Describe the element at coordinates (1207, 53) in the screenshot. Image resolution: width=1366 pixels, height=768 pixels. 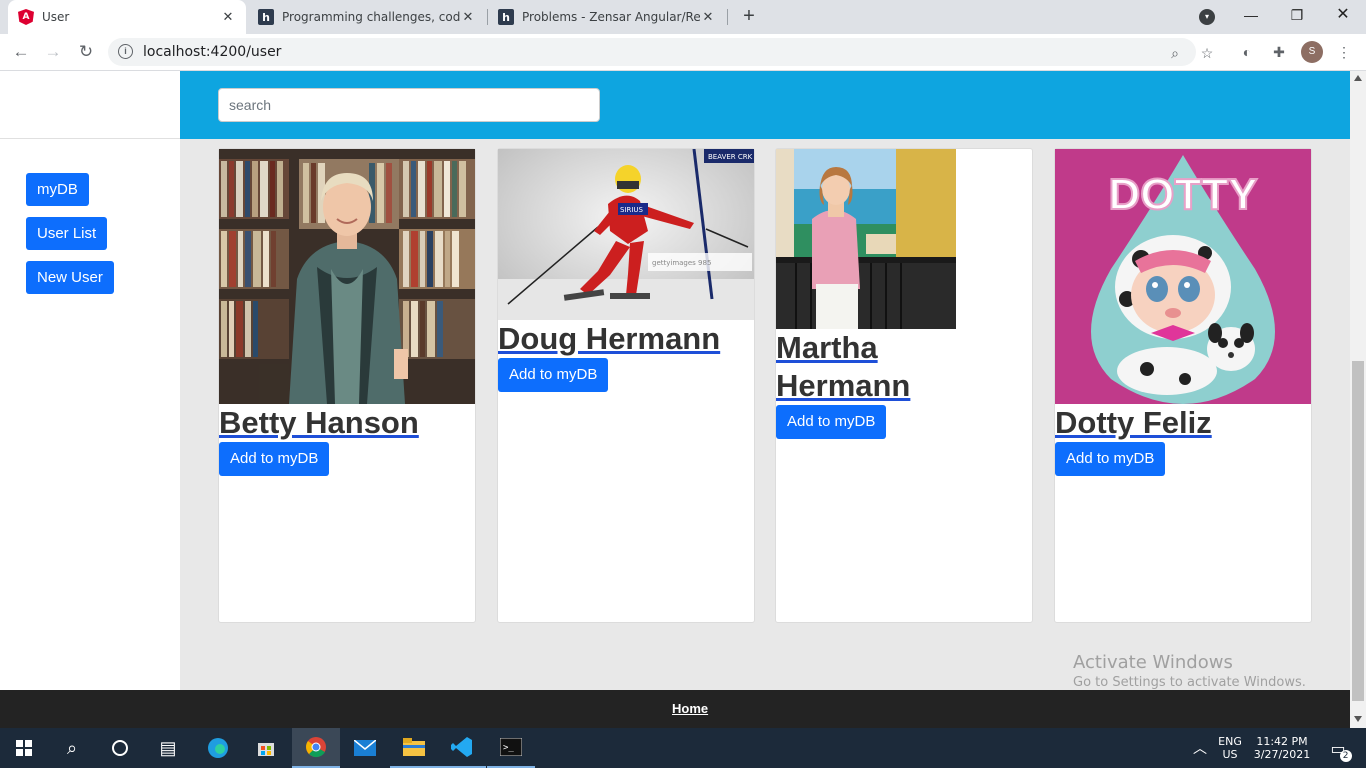
I see `bookmark-star-icon: ☆` at that location.